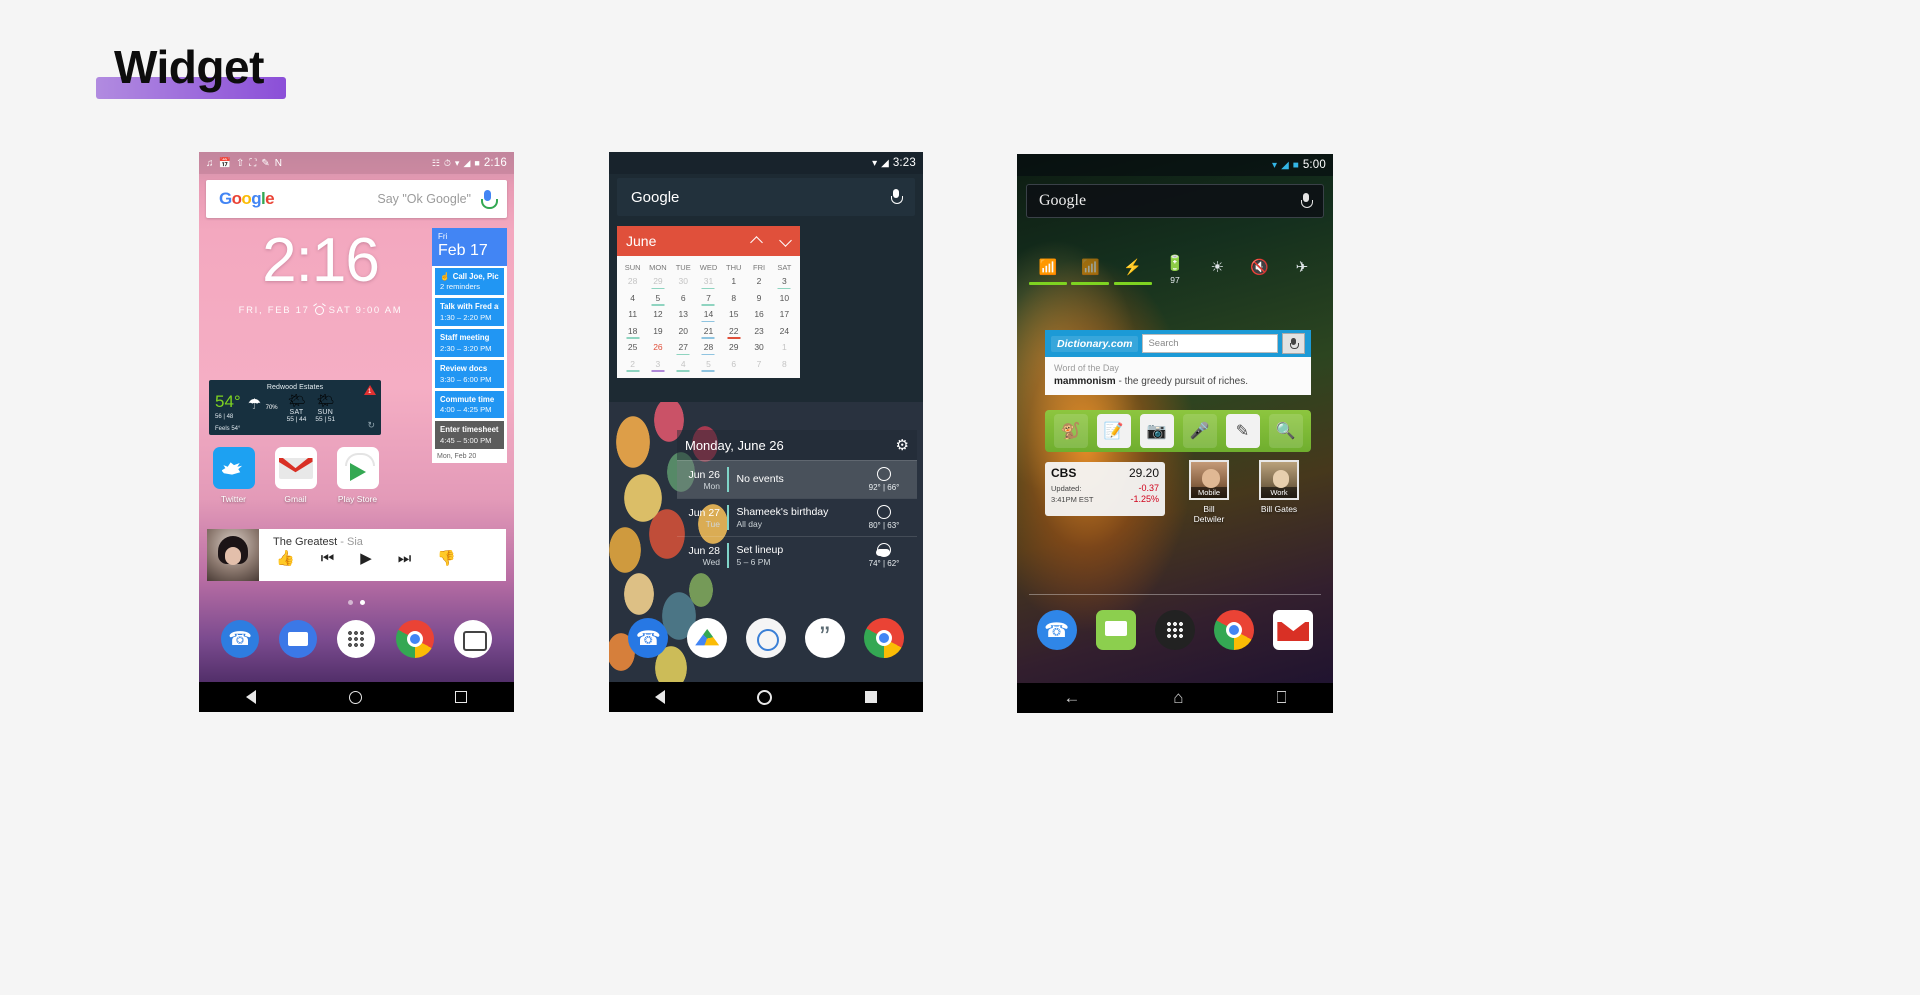  Describe the element at coordinates (683, 315) in the screenshot. I see `calendar-day: 13` at that location.